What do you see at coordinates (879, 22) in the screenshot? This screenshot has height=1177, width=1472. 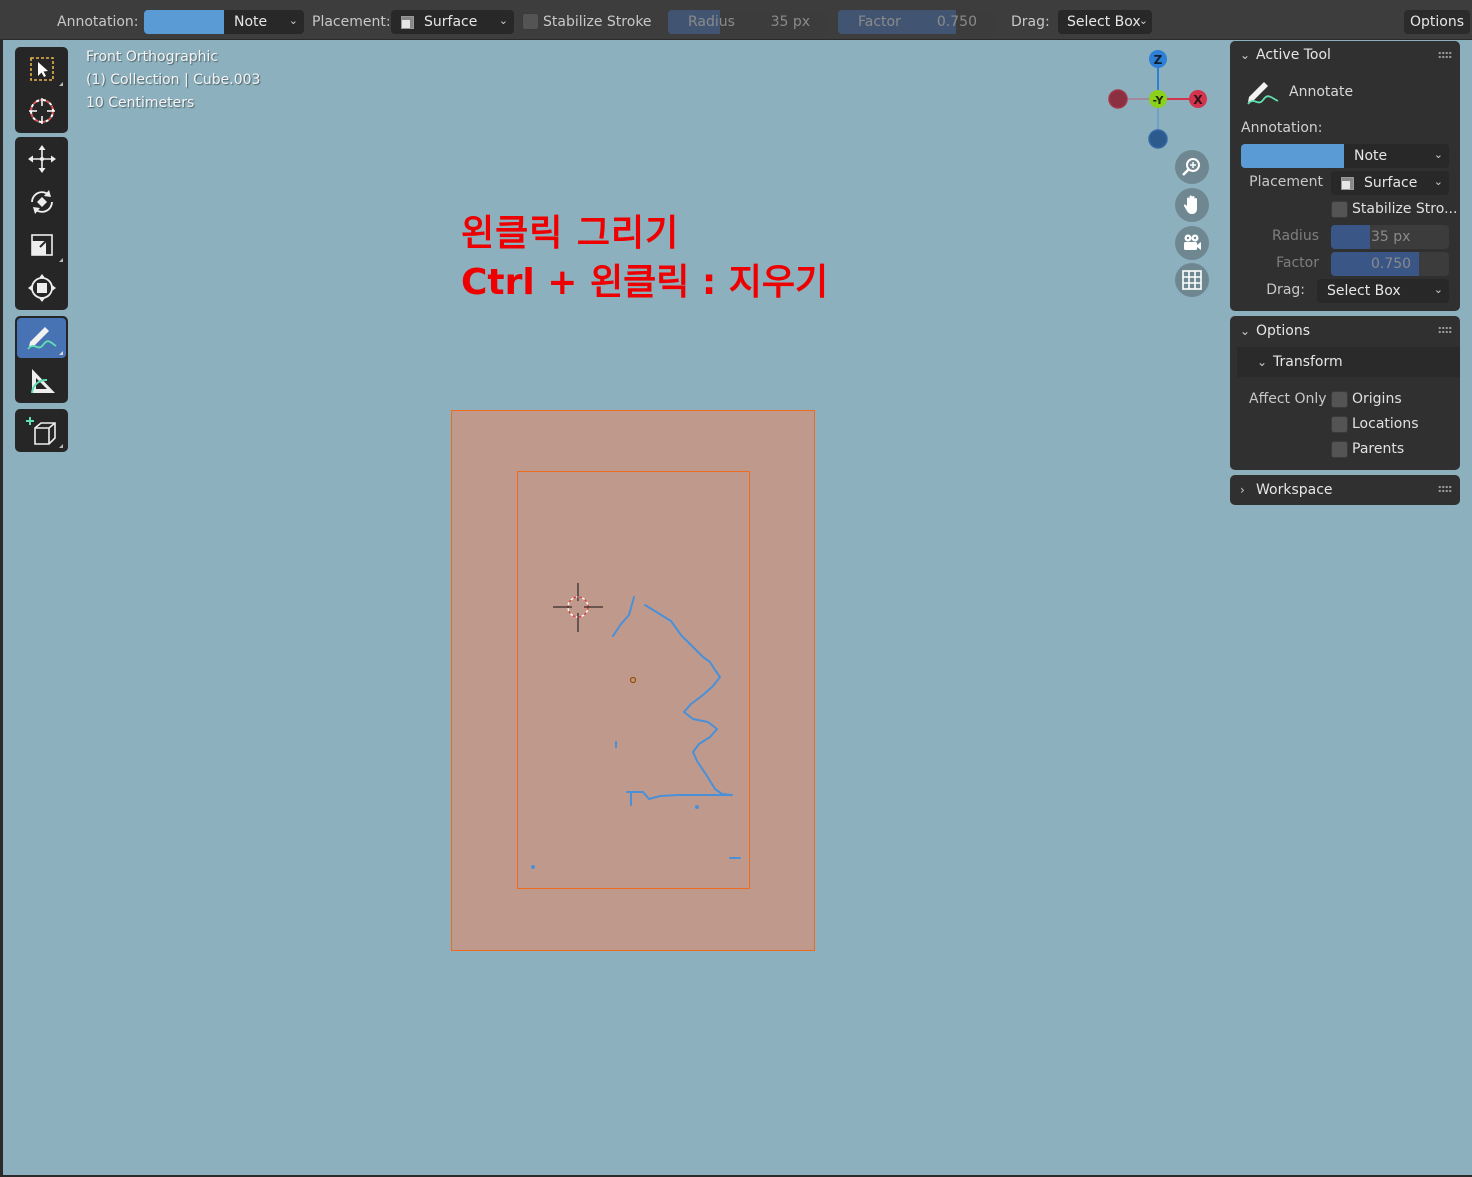 I see `factor-label: Factor` at bounding box center [879, 22].